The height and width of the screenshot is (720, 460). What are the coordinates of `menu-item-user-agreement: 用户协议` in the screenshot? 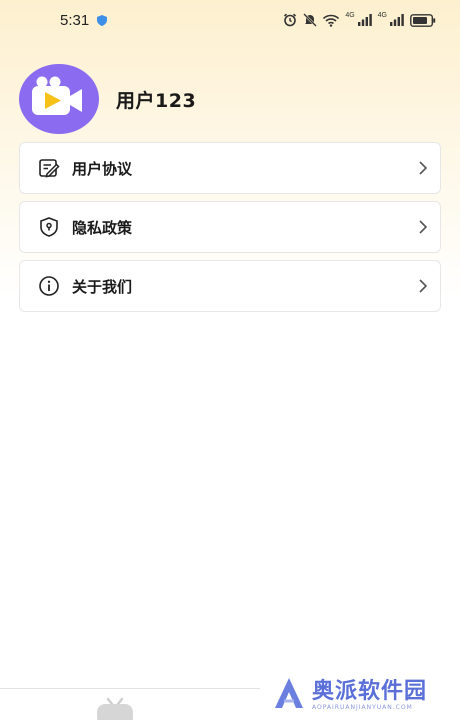 It's located at (230, 168).